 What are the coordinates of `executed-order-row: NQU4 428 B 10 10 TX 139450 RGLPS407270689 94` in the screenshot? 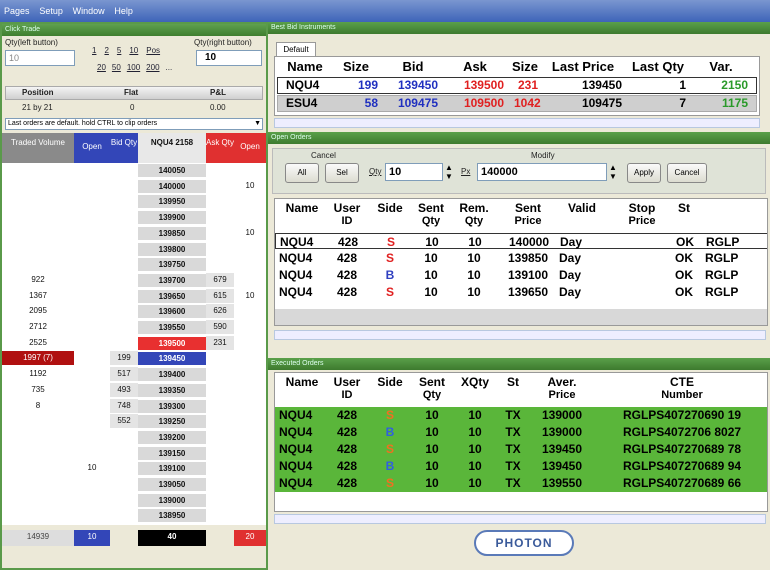 It's located at (521, 466).